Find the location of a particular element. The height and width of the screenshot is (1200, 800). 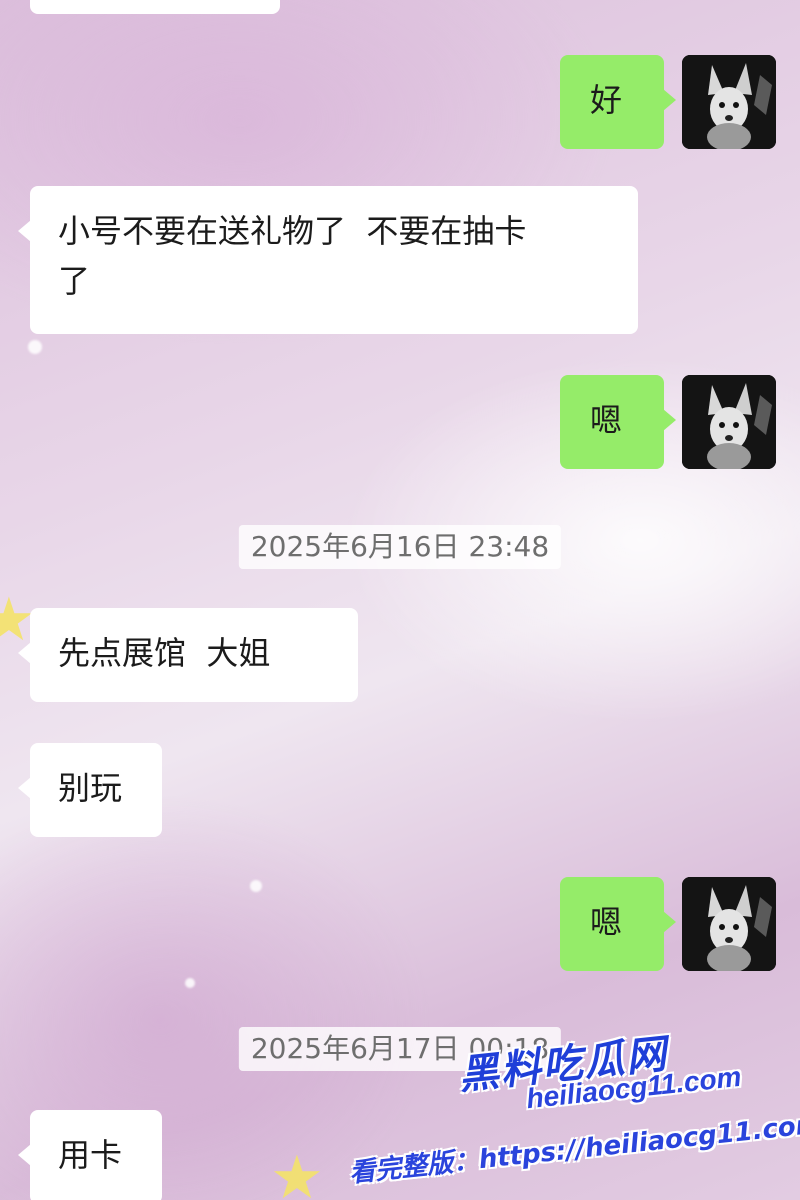

background-star-icon: ★ is located at coordinates (297, 1171).